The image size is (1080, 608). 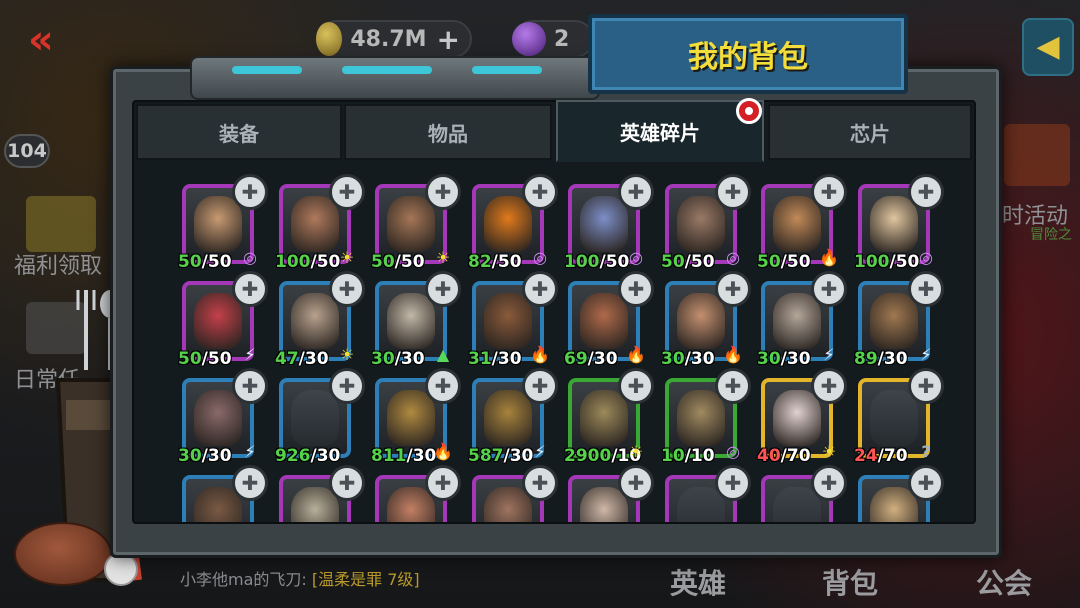 What do you see at coordinates (660, 131) in the screenshot?
I see `tab-hero-shards: 英雄碎片` at bounding box center [660, 131].